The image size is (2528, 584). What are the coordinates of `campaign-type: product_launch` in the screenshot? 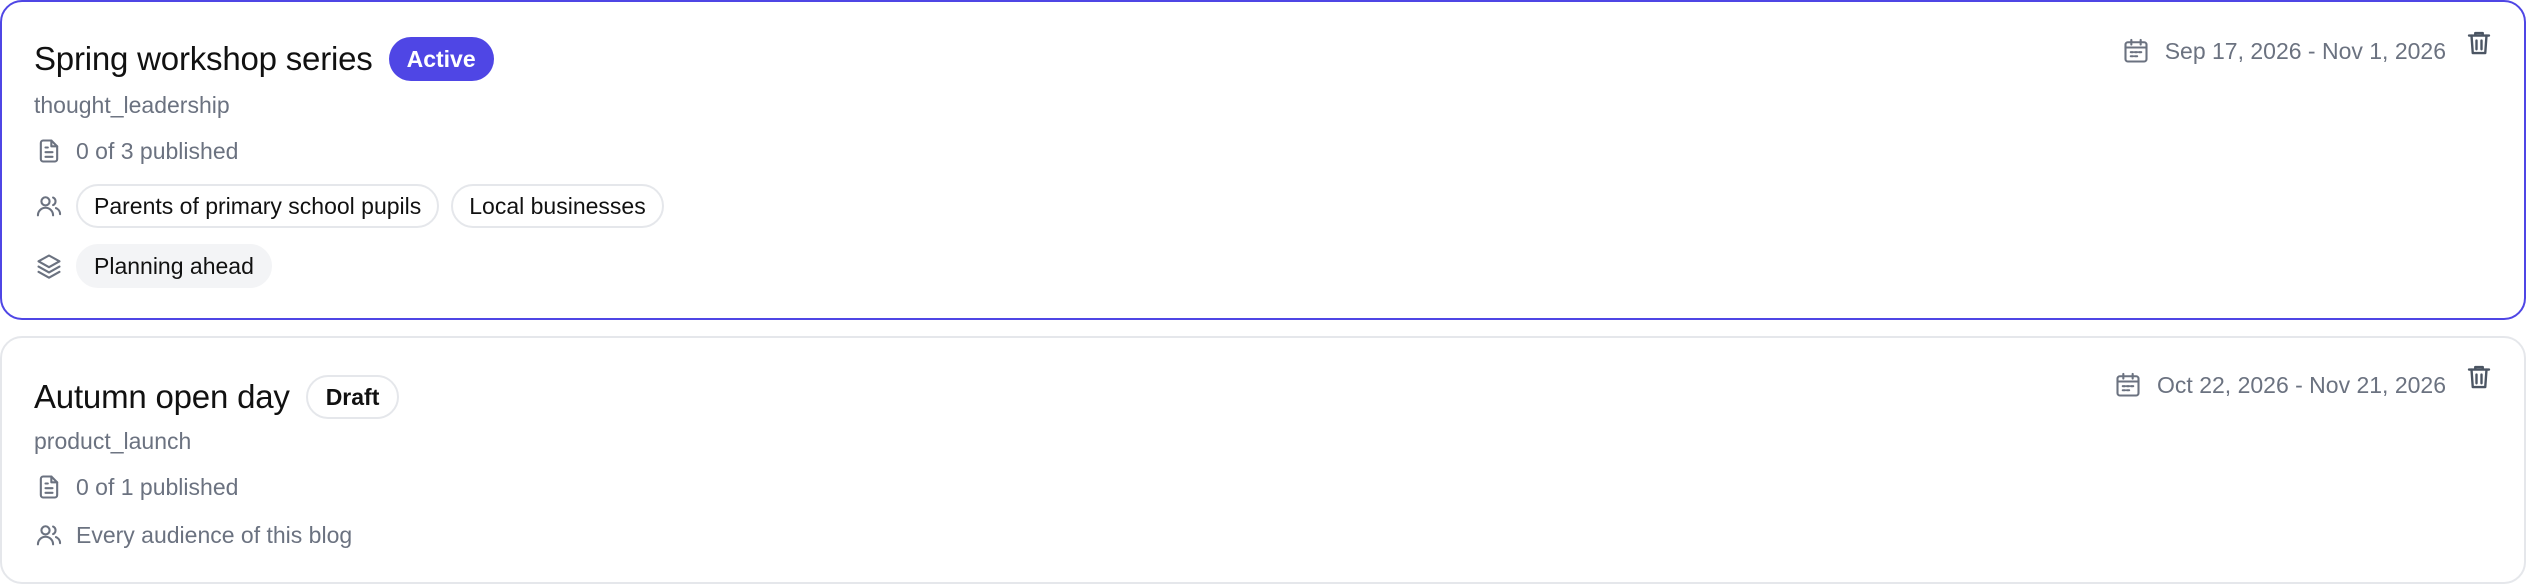 It's located at (113, 441).